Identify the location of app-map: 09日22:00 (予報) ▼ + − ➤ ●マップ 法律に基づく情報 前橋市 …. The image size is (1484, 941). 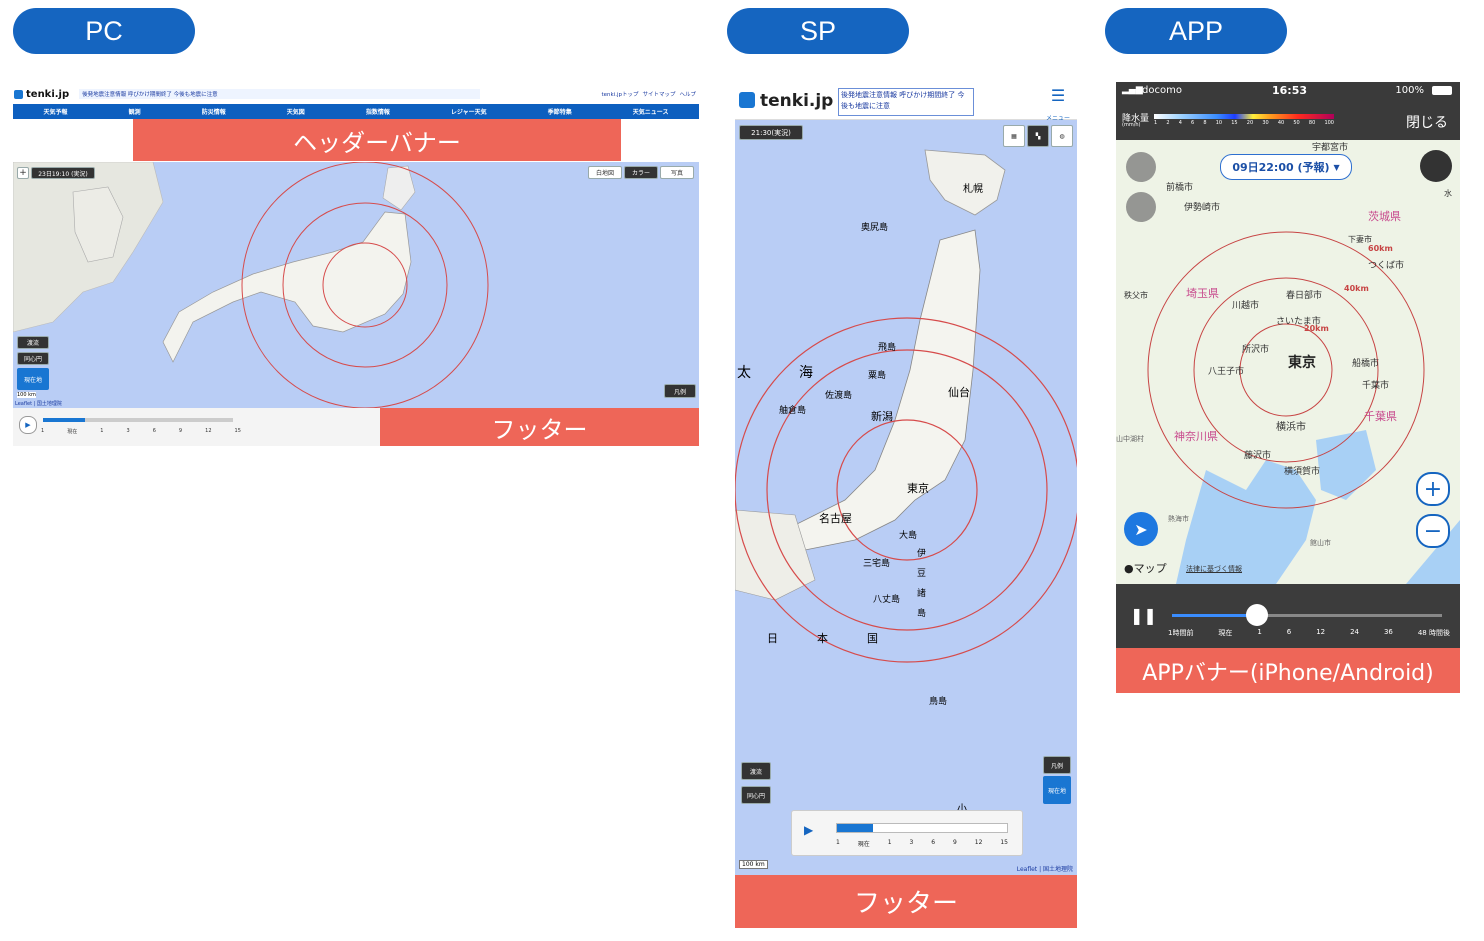
(1288, 362).